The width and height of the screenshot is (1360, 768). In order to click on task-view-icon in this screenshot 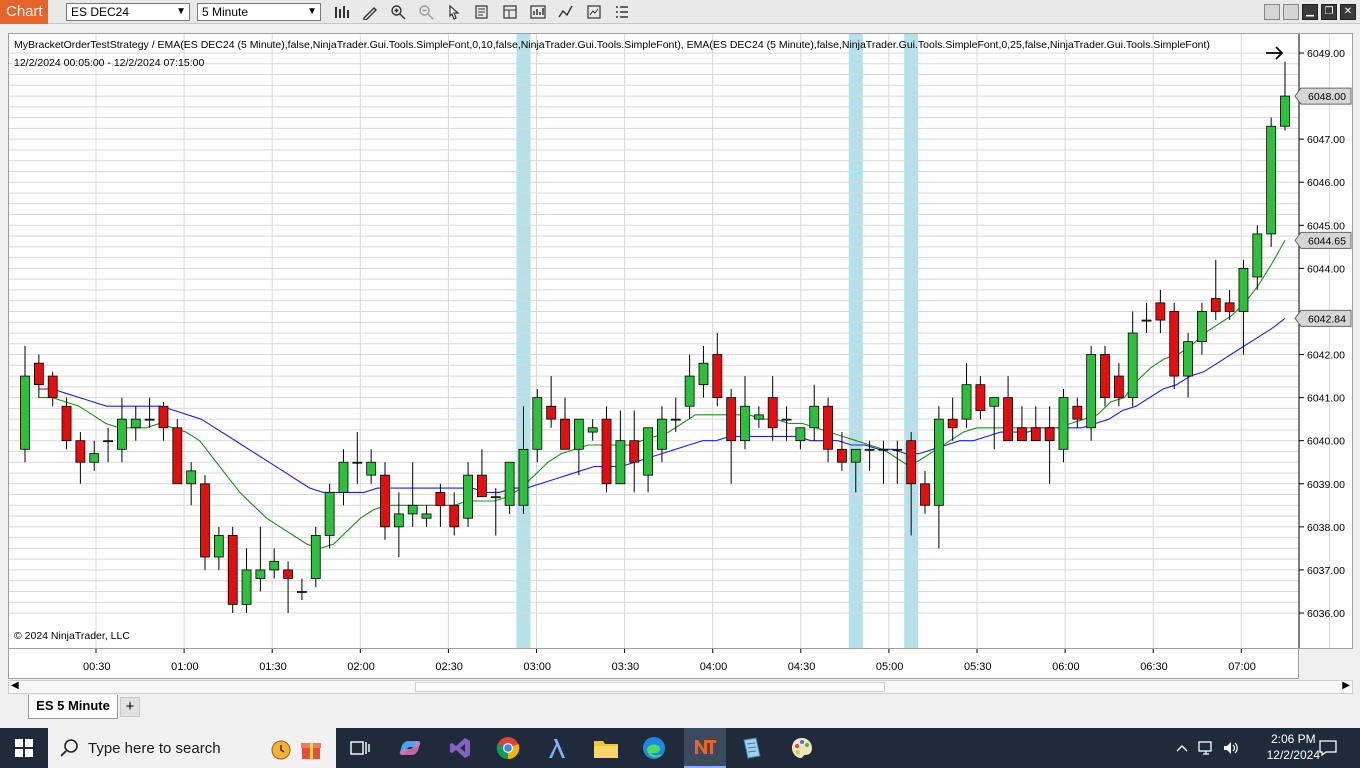, I will do `click(360, 748)`.